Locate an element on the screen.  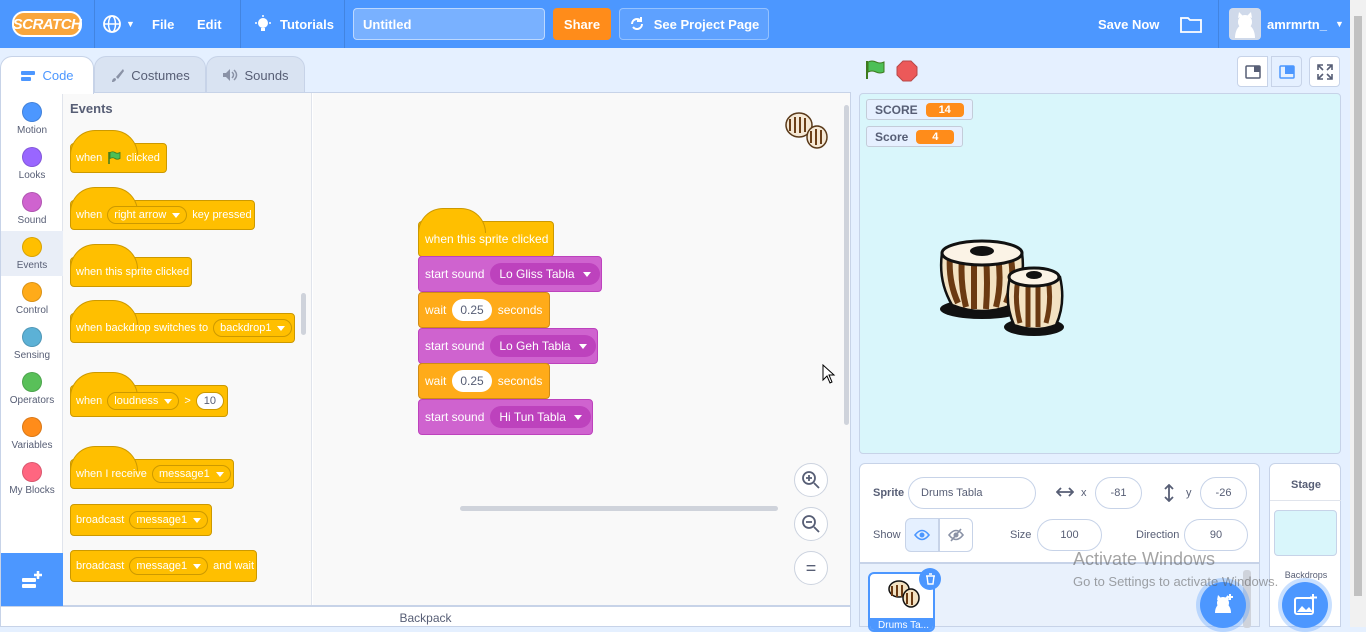
category-sensing: Sensing is located at coordinates (32, 343).